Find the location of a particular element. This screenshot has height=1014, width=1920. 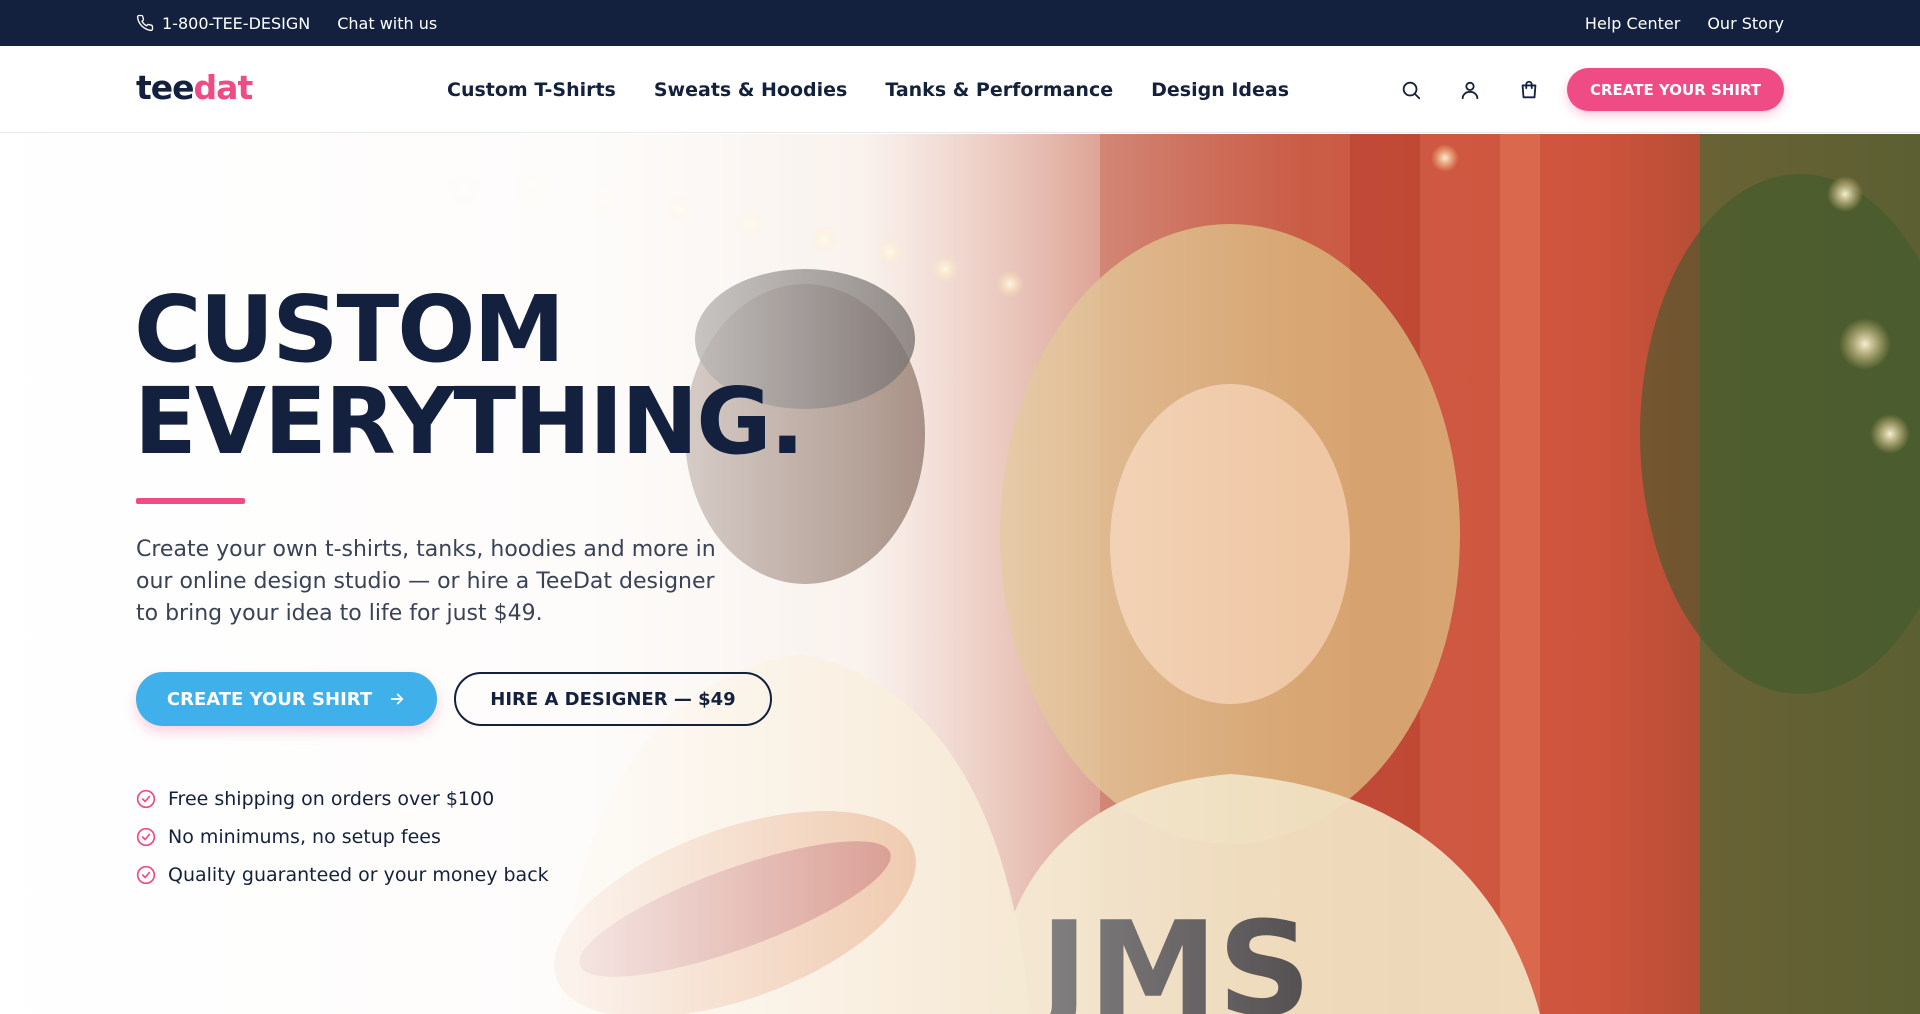

list-item: No minimums, no setup fees is located at coordinates (342, 837).